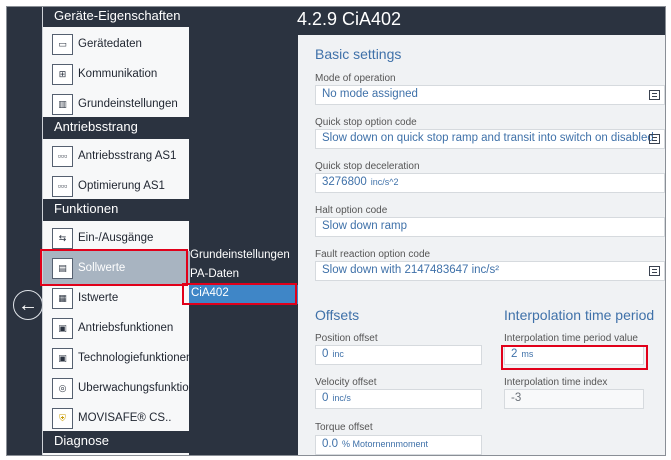 The height and width of the screenshot is (460, 671). I want to click on drive-train-icon: ▫▫▫, so click(62, 156).